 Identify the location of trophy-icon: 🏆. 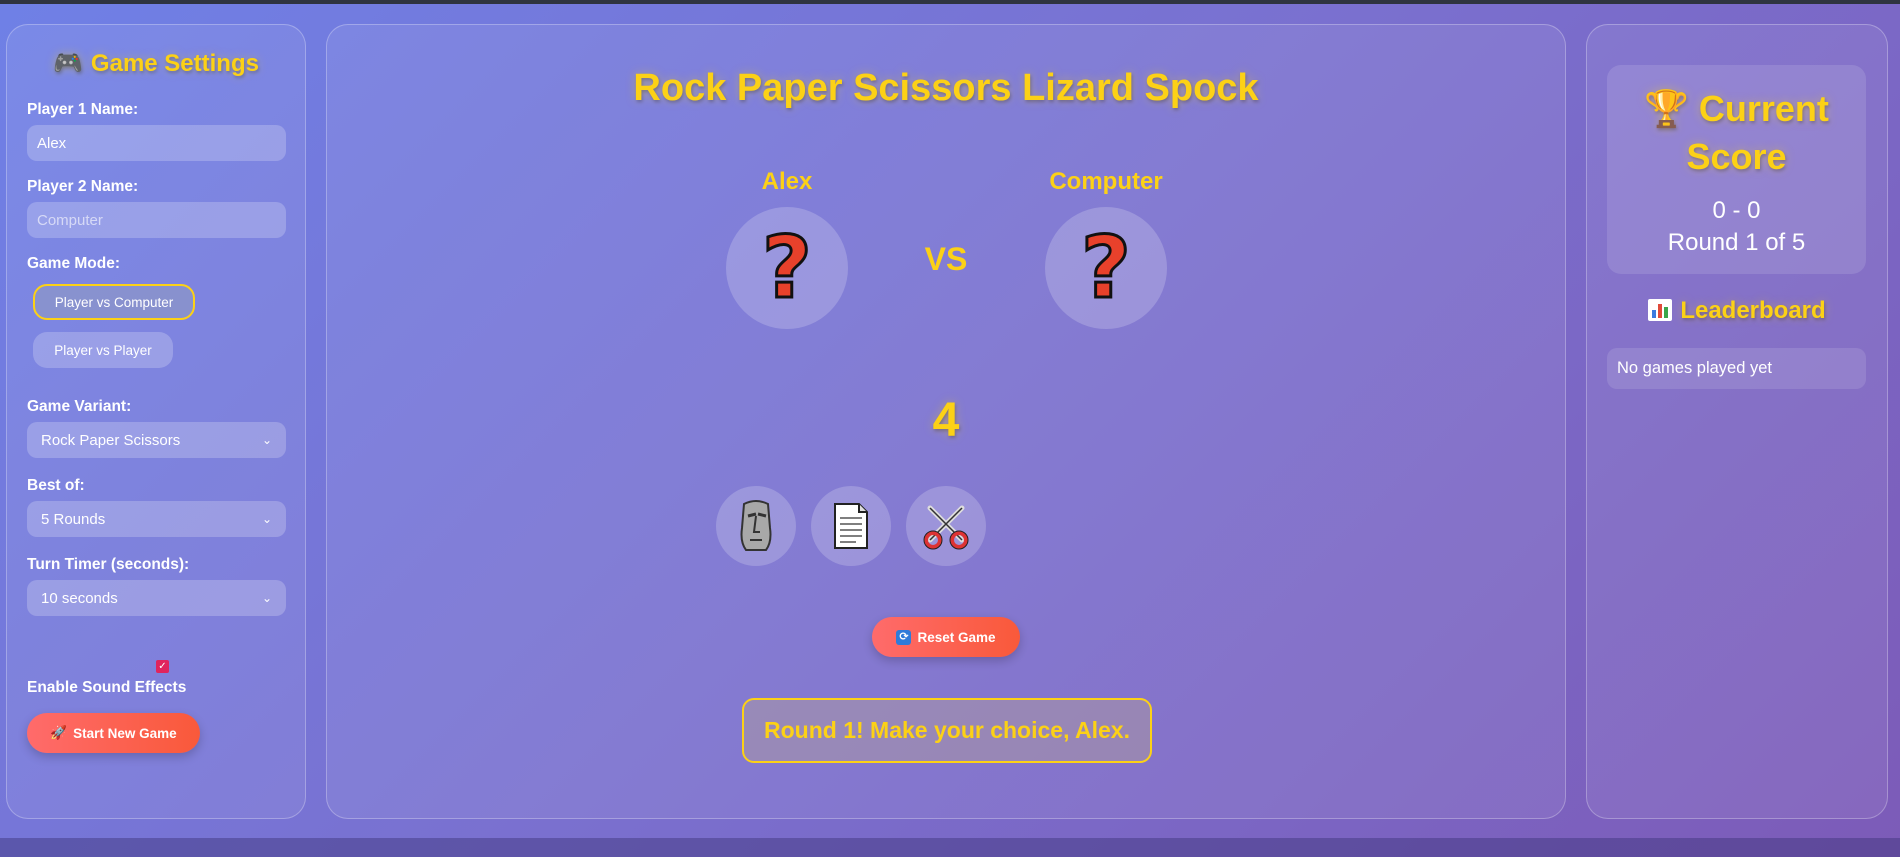
(1666, 108).